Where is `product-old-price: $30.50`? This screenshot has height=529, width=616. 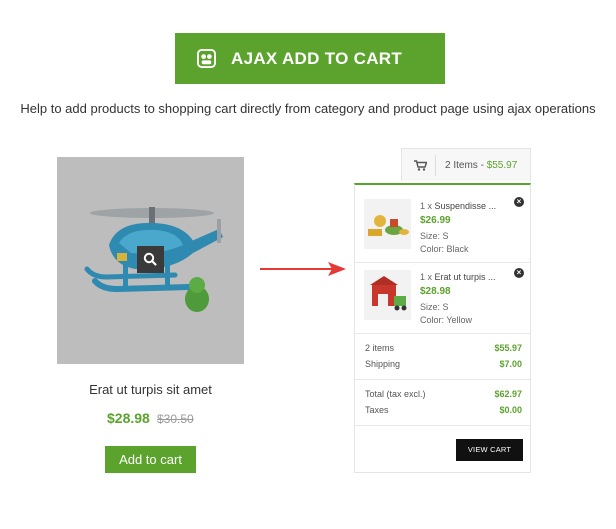
product-old-price: $30.50 is located at coordinates (175, 419).